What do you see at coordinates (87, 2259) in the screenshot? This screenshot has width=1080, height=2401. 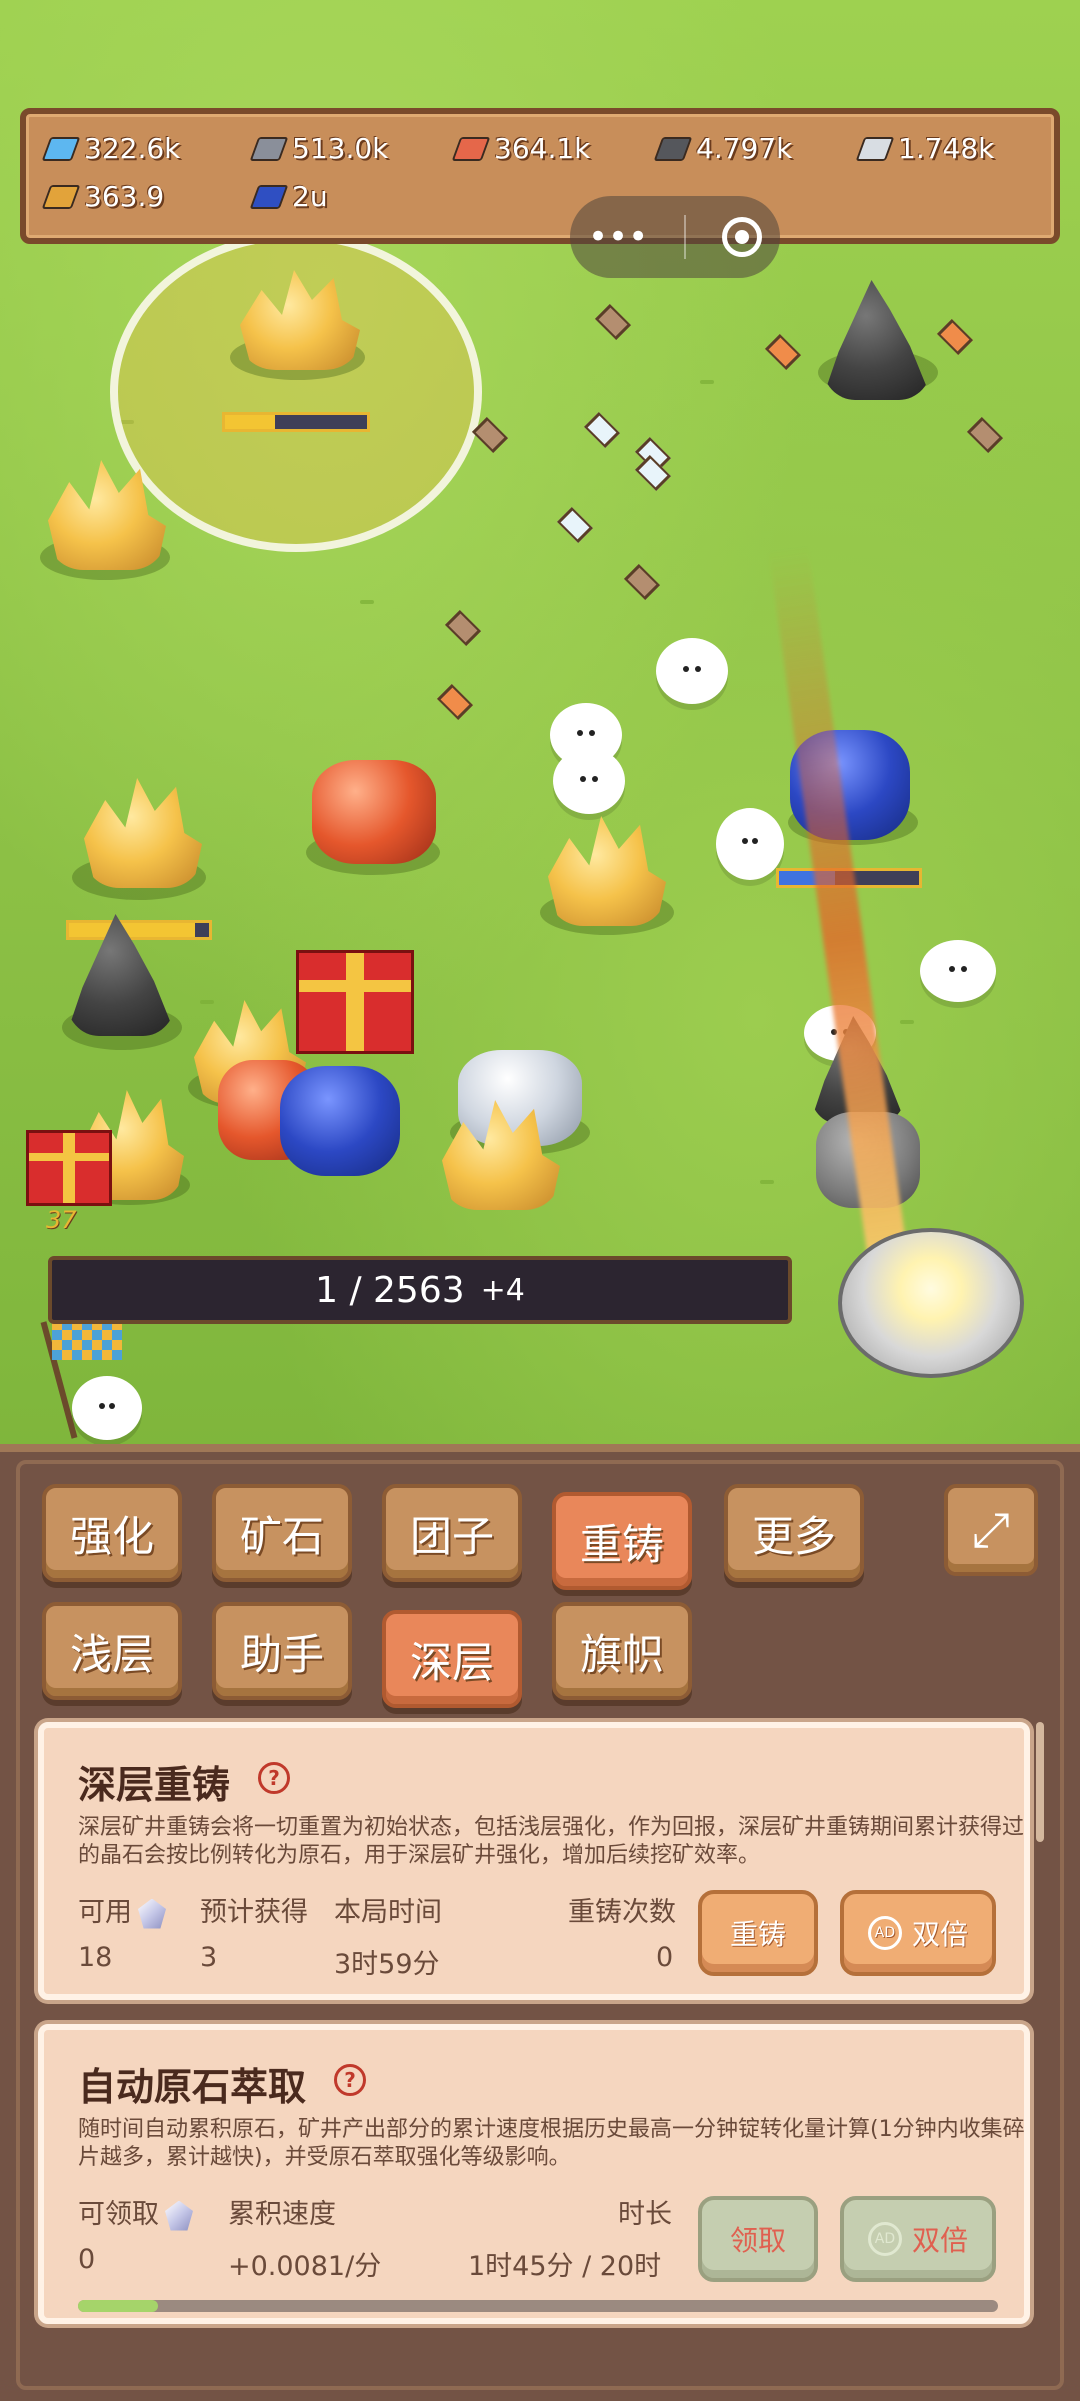 I see `claimable-value: 0` at bounding box center [87, 2259].